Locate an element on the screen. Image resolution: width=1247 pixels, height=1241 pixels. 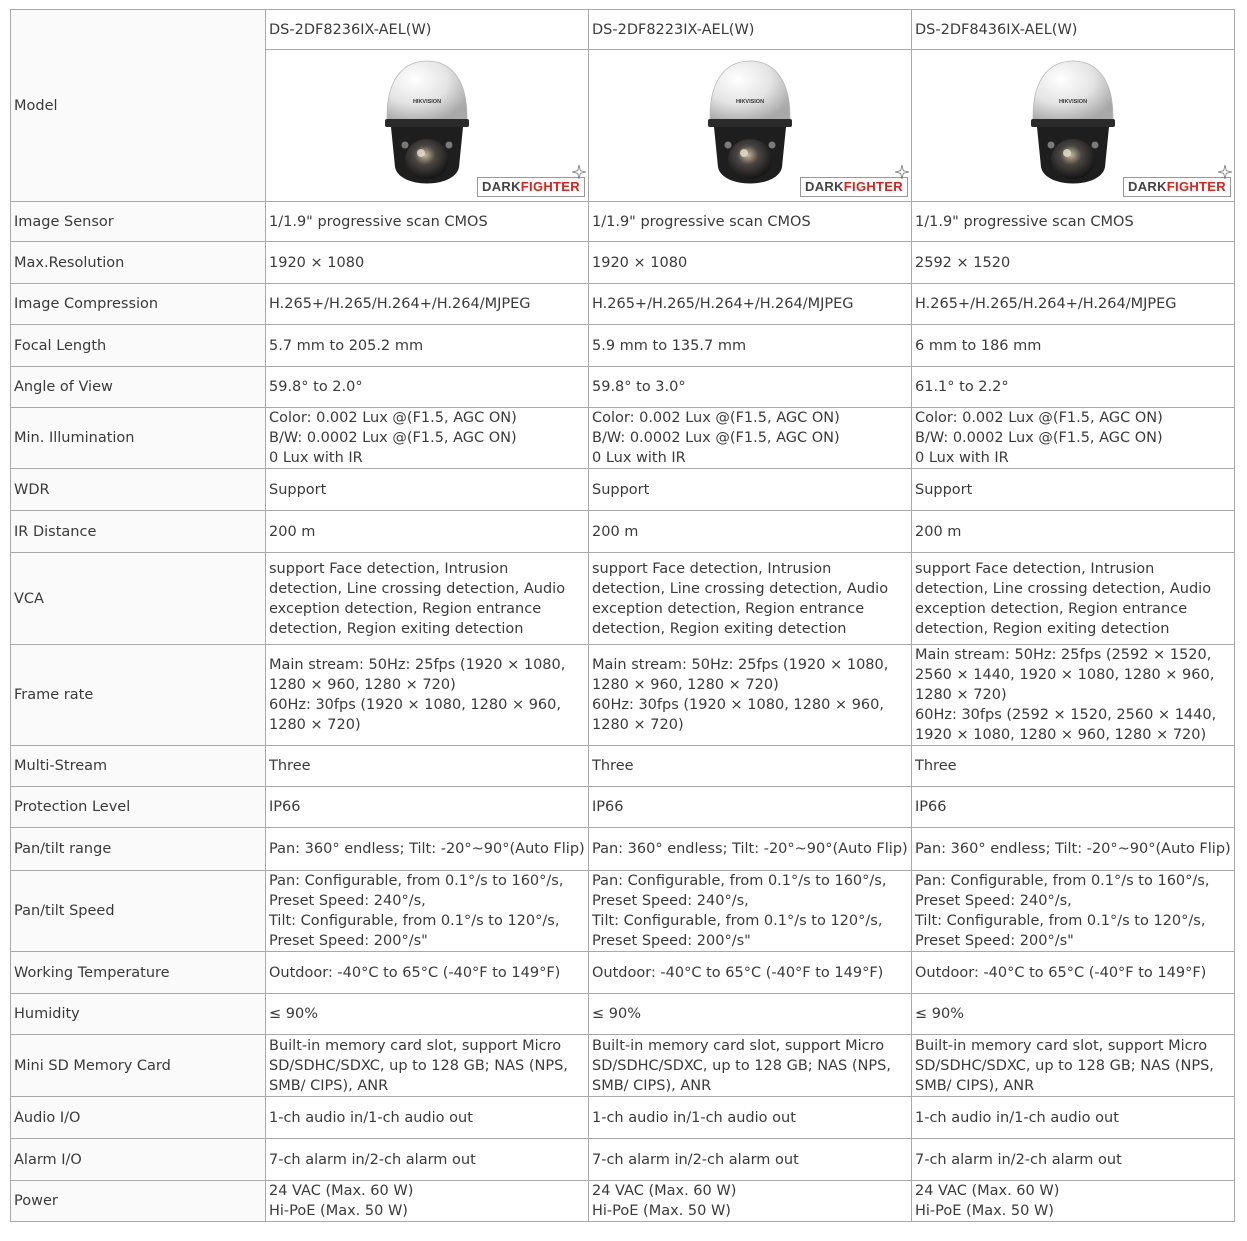
spec-row: IR Distance 200 m 200 m 200 m is located at coordinates (622, 531).